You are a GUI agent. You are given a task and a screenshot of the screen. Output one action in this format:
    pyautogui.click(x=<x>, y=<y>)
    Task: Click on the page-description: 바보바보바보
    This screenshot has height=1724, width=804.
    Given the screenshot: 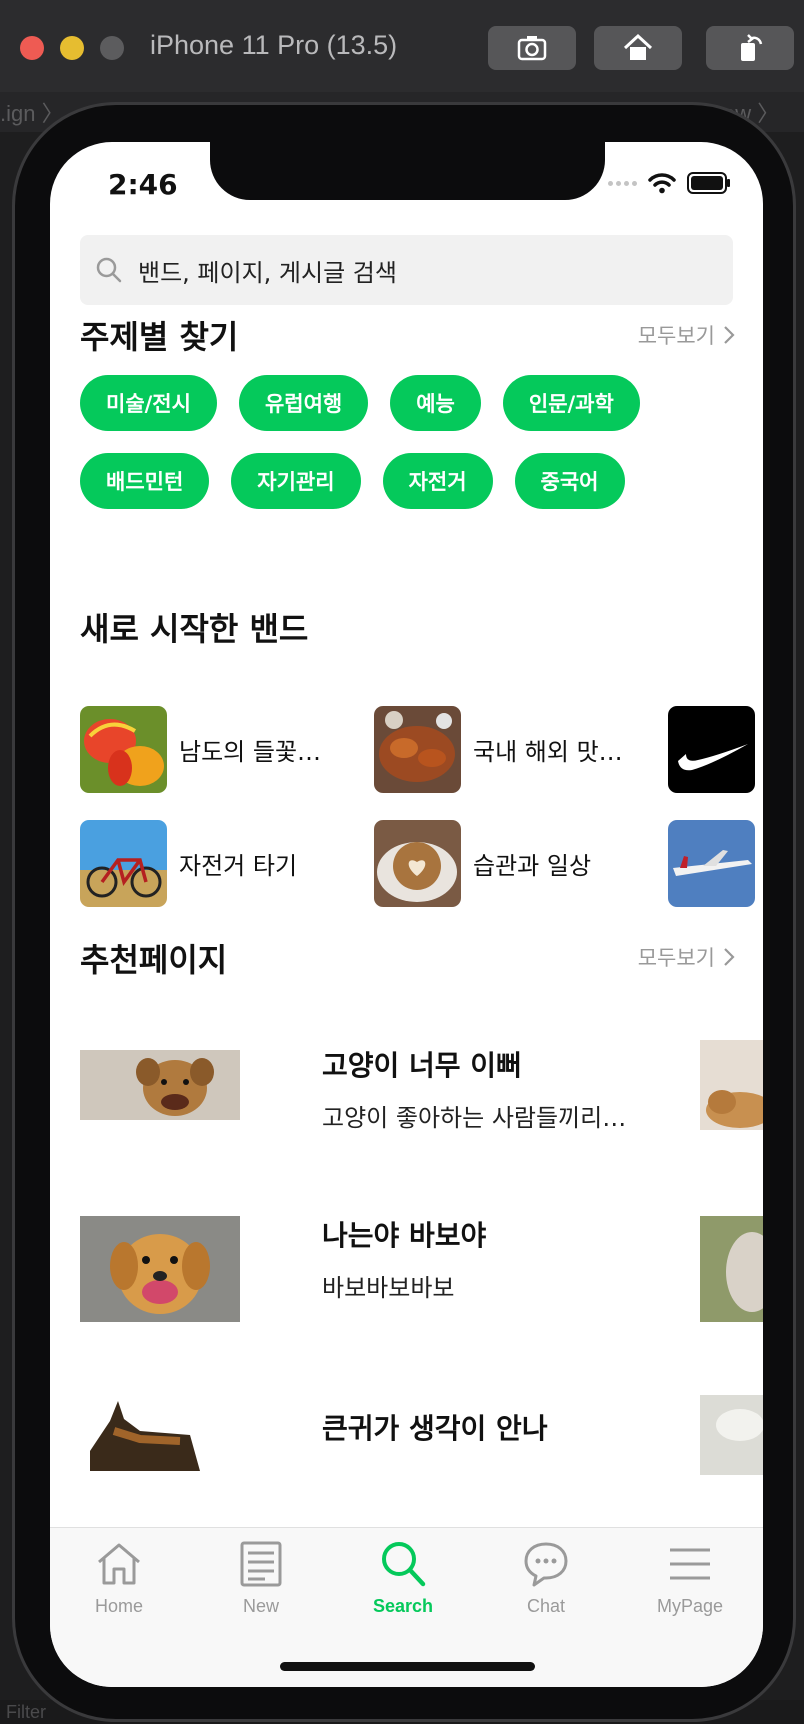 What is the action you would take?
    pyautogui.click(x=388, y=1288)
    